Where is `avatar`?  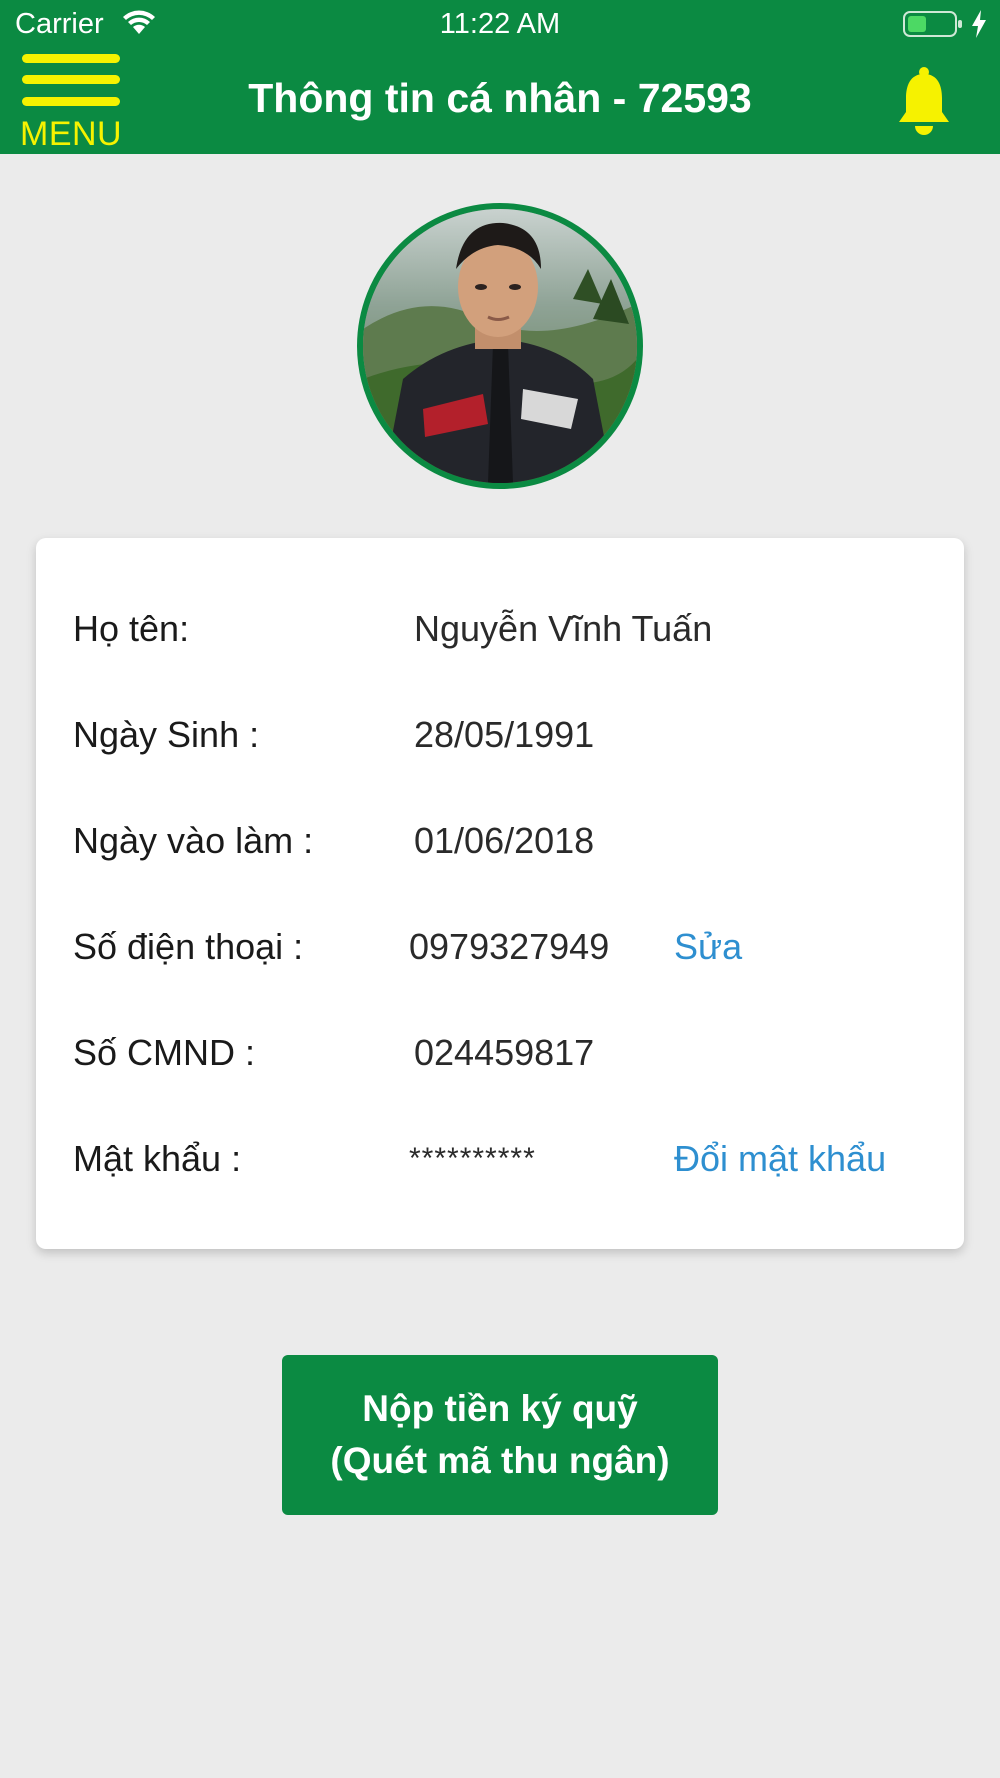 avatar is located at coordinates (500, 346).